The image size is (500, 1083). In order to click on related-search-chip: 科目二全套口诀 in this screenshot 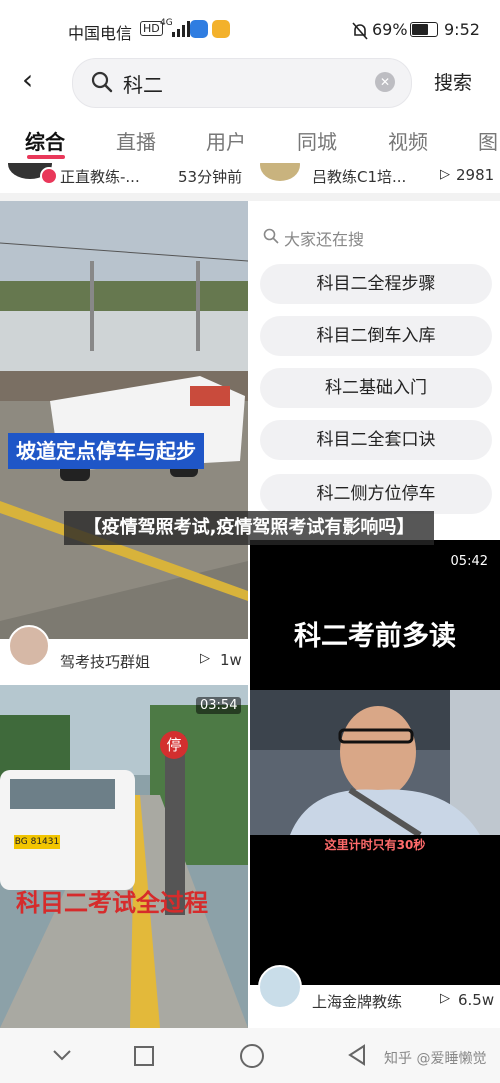, I will do `click(376, 440)`.